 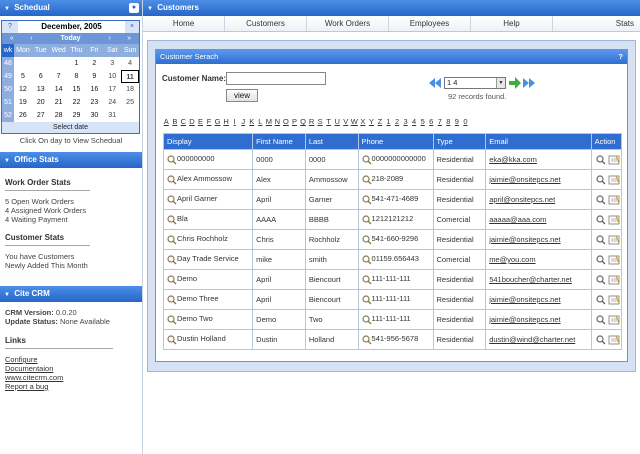 What do you see at coordinates (71, 160) in the screenshot?
I see `office-stats-header: ▼ Office Stats` at bounding box center [71, 160].